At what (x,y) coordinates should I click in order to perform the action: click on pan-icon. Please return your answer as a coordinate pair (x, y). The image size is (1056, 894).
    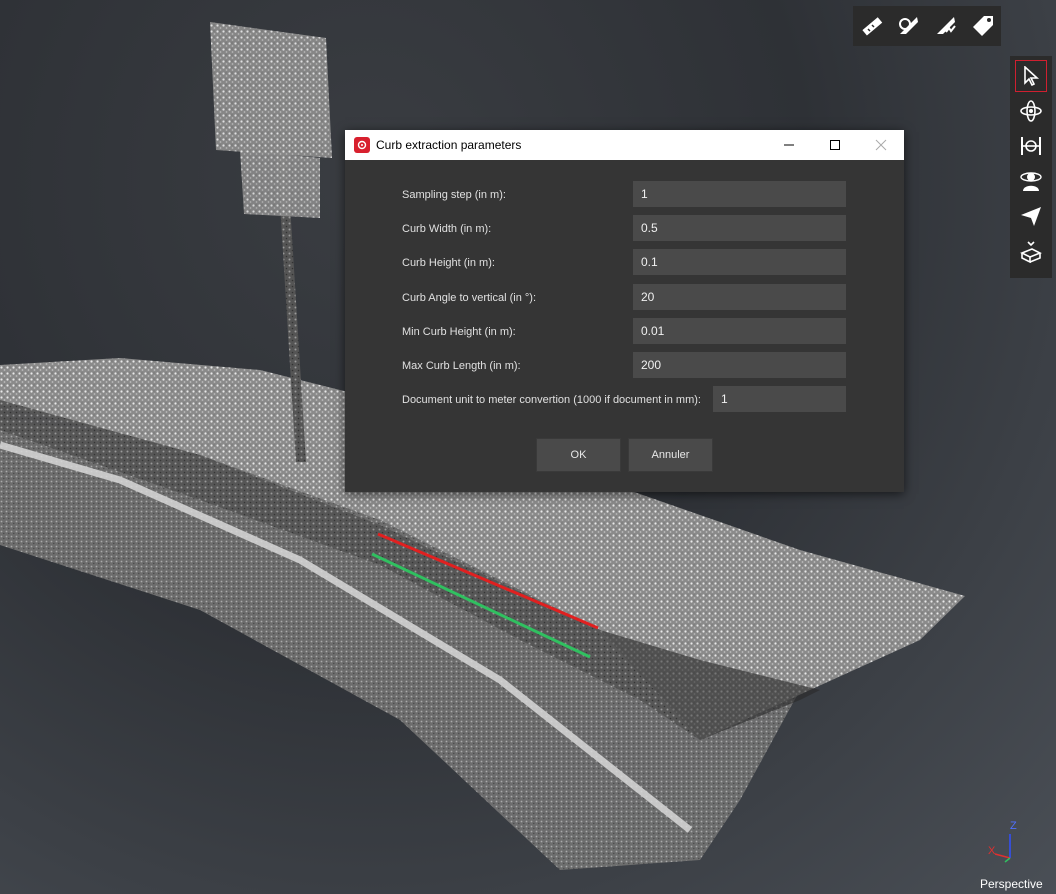
    Looking at the image, I should click on (1031, 146).